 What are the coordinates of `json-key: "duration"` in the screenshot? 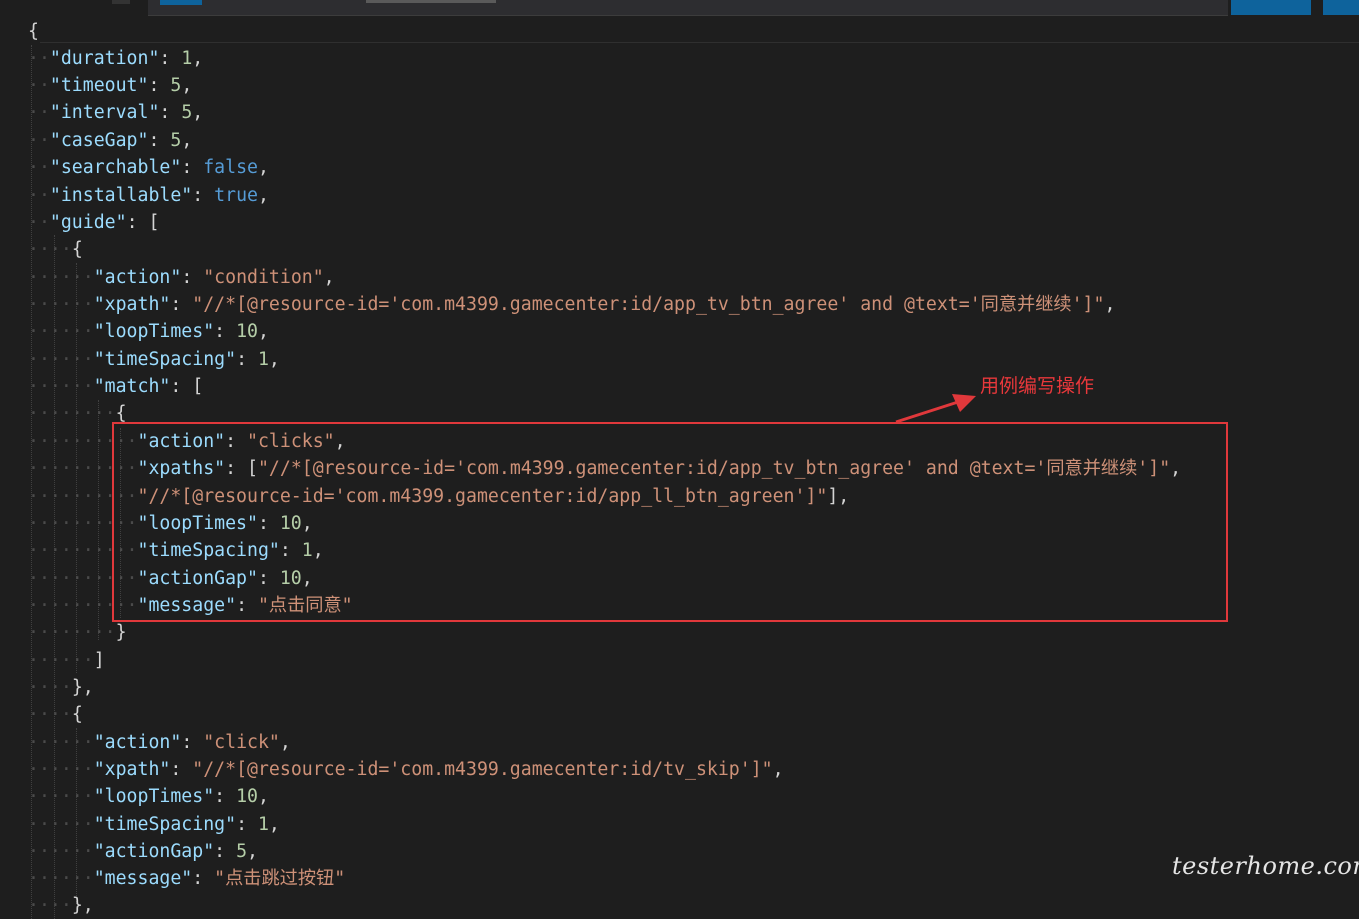 It's located at (104, 58).